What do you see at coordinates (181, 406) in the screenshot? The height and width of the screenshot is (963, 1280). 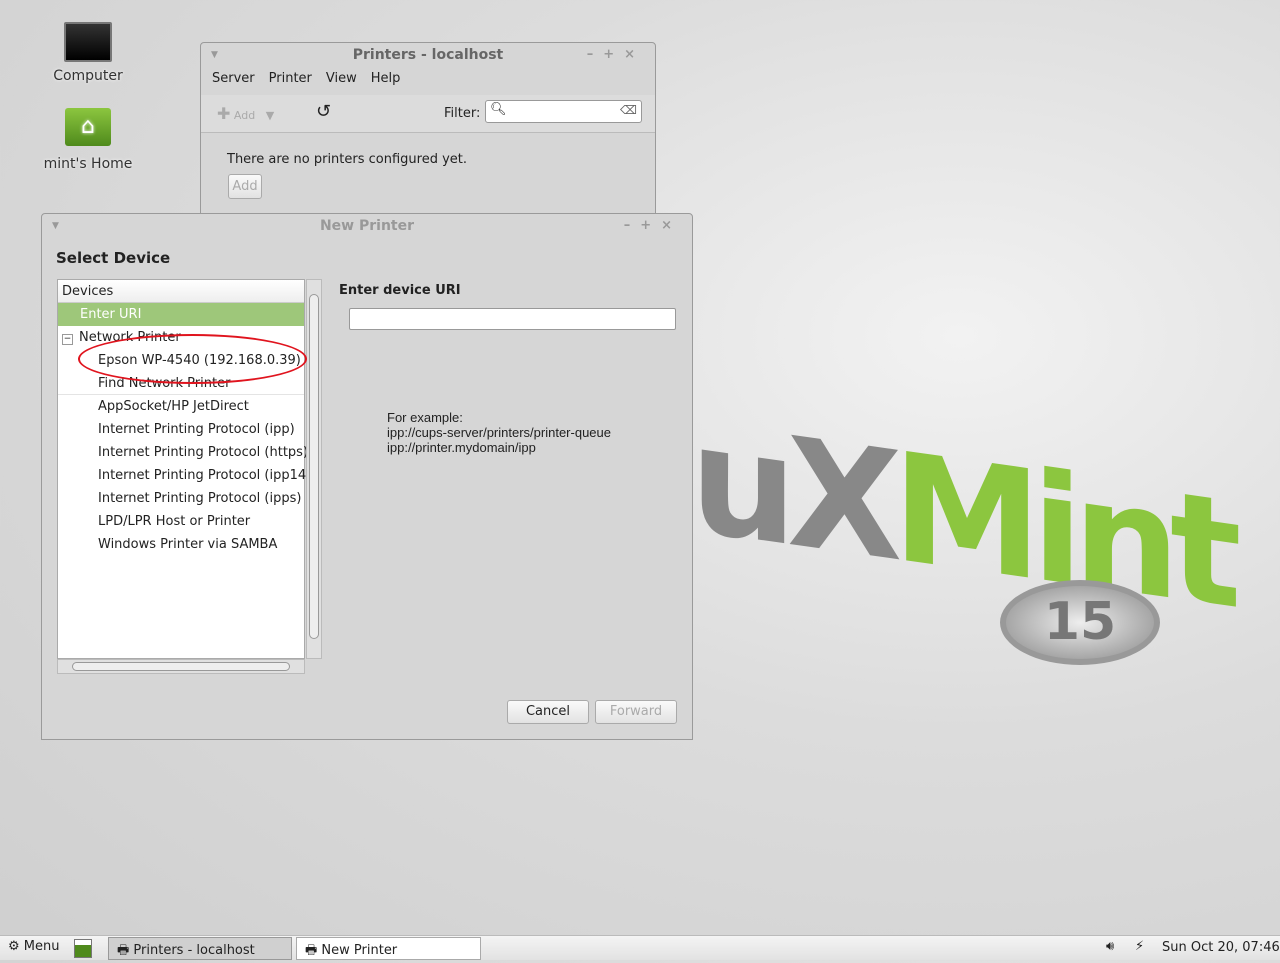 I see `device-item: AppSocket/HP JetDirect` at bounding box center [181, 406].